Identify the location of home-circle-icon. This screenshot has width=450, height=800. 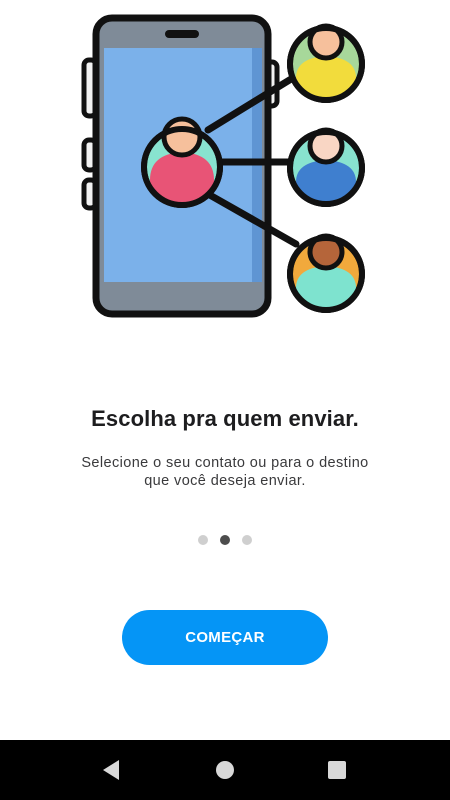
(225, 770).